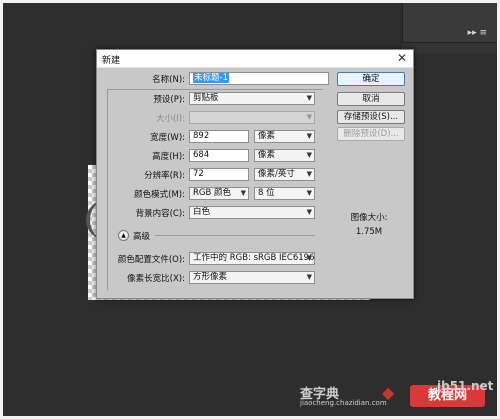 This screenshot has width=500, height=419. Describe the element at coordinates (267, 136) in the screenshot. I see `width-unit: 像素` at that location.